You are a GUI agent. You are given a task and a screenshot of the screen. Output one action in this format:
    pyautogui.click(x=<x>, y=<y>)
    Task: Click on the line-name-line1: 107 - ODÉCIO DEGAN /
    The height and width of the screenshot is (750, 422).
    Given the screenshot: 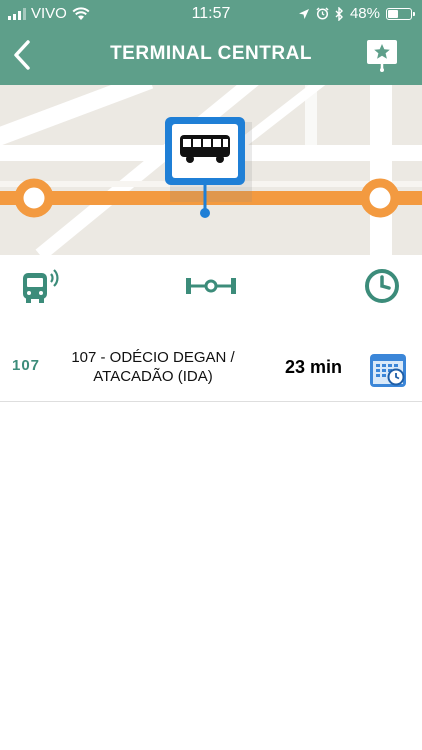 What is the action you would take?
    pyautogui.click(x=153, y=357)
    